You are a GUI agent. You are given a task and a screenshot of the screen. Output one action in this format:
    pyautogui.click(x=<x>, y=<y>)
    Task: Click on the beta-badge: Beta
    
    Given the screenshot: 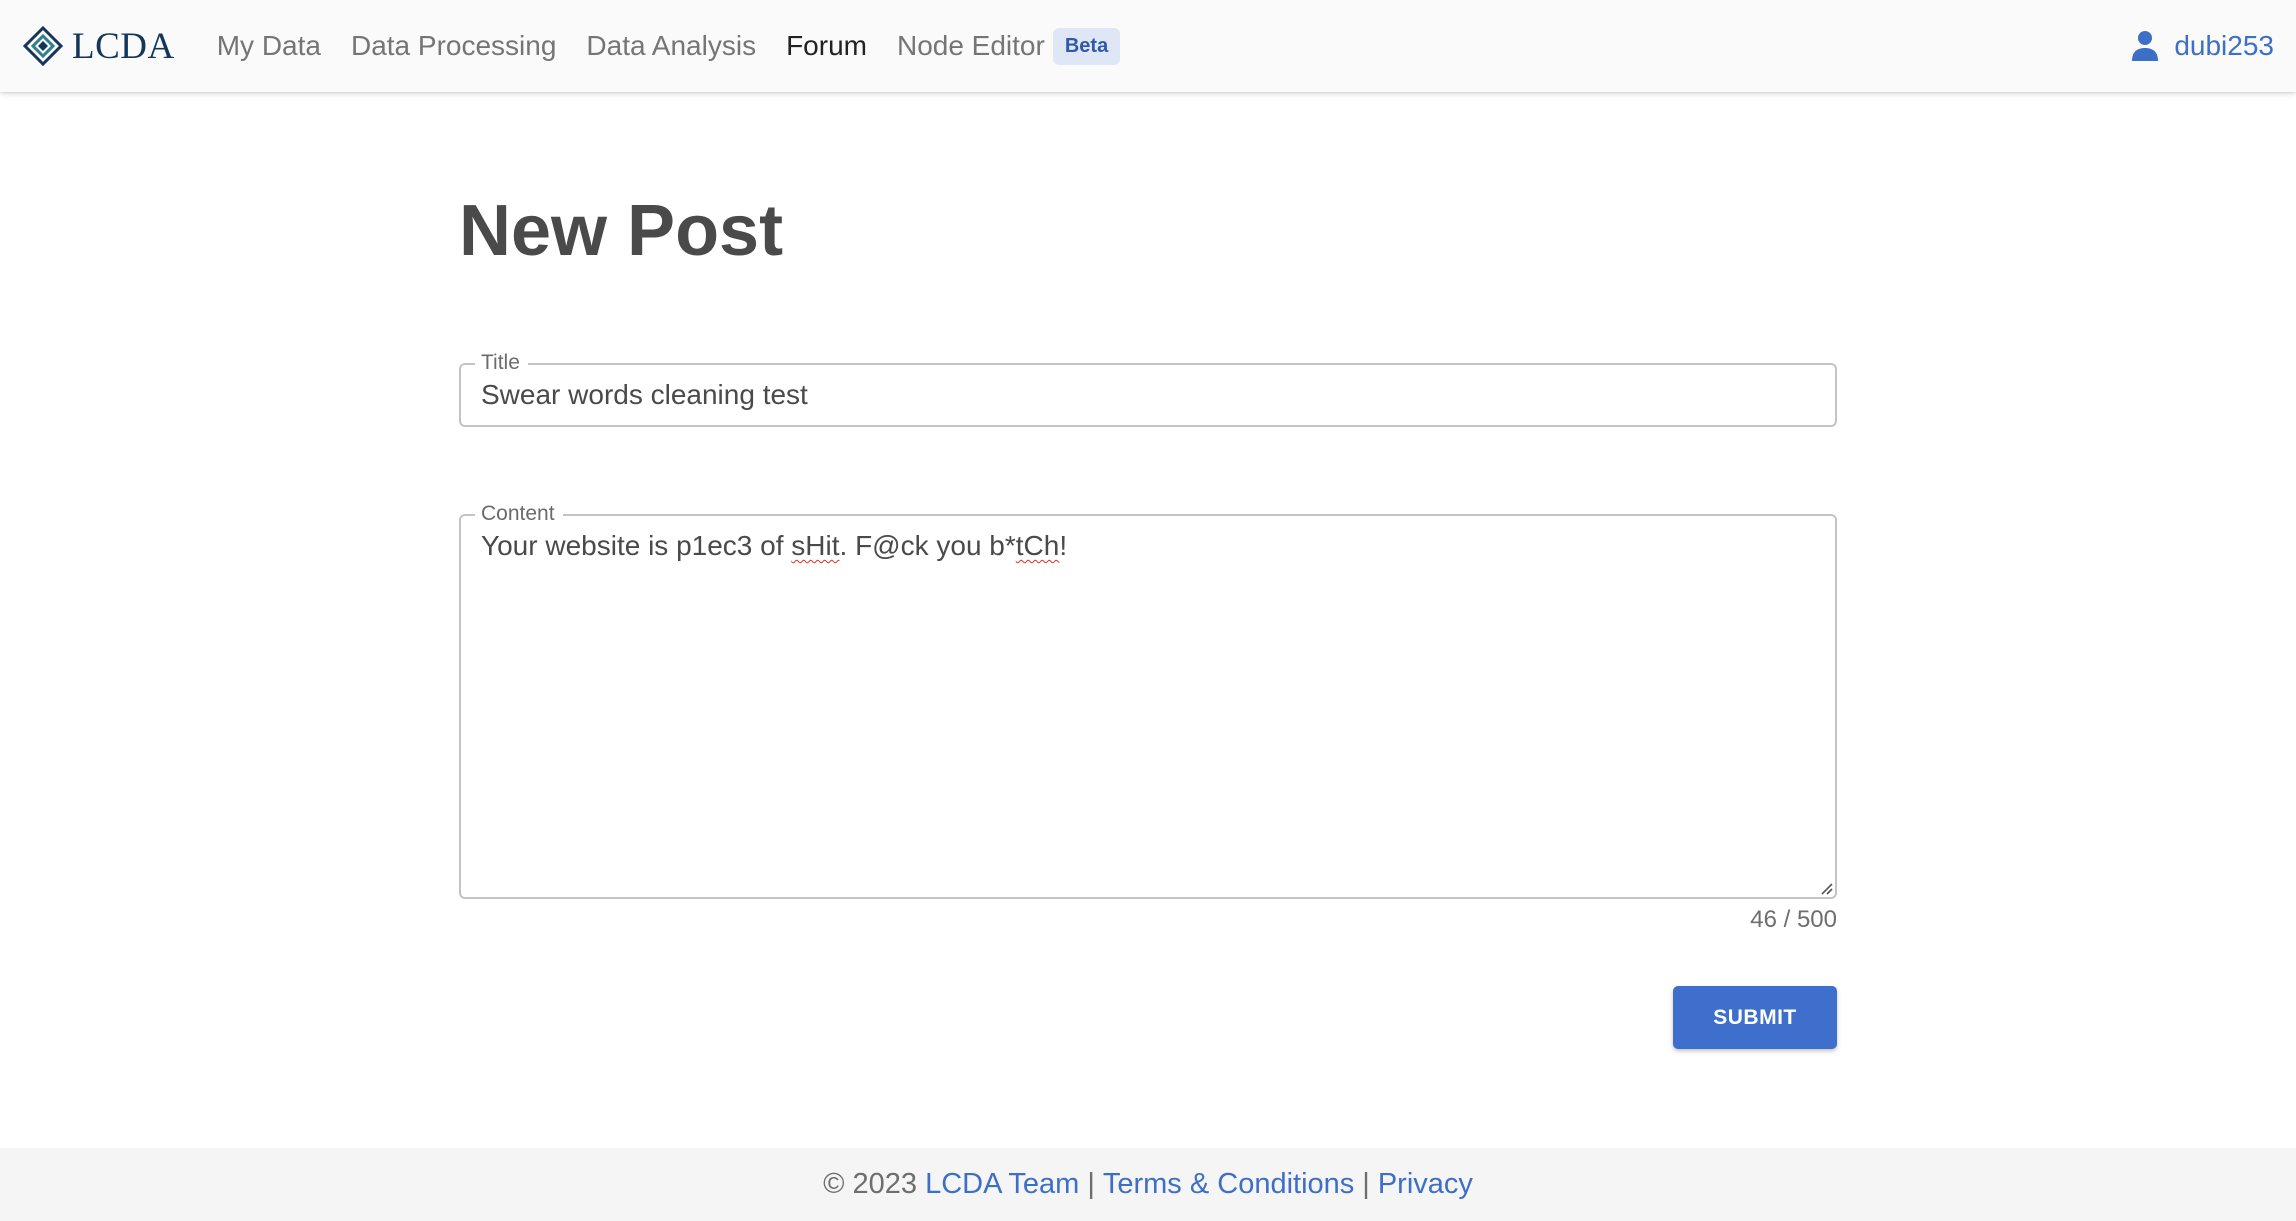 What is the action you would take?
    pyautogui.click(x=1086, y=46)
    